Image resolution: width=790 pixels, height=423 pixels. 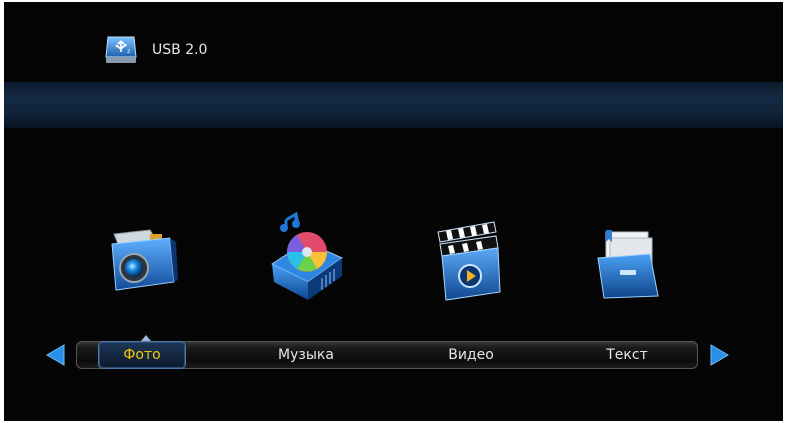 What do you see at coordinates (719, 355) in the screenshot?
I see `arrow-right-icon` at bounding box center [719, 355].